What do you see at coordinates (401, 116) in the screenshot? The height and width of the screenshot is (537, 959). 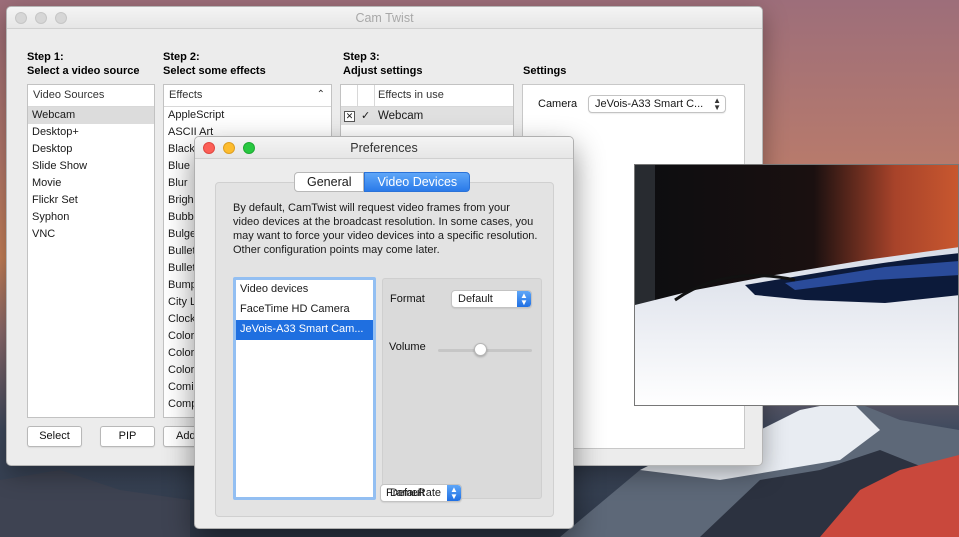 I see `effect-label: Webcam` at bounding box center [401, 116].